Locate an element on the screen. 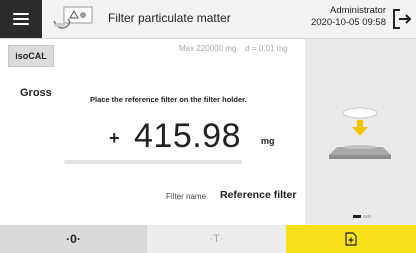  weight-sign: + is located at coordinates (114, 138).